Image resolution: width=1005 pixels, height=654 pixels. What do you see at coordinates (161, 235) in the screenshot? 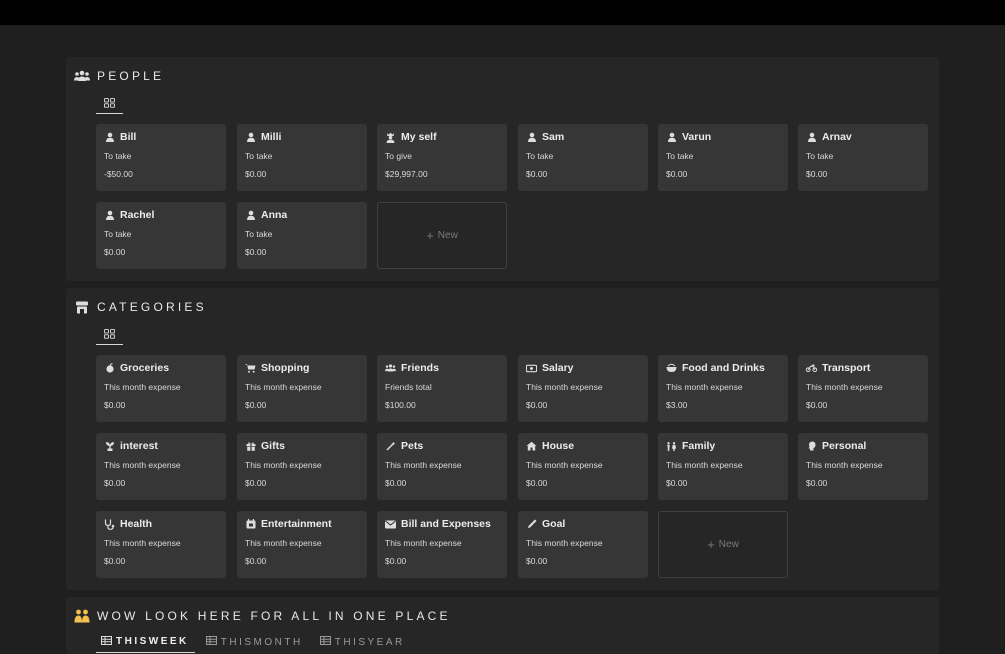
I see `person-card-rachel: Rachel To take $0.00` at bounding box center [161, 235].